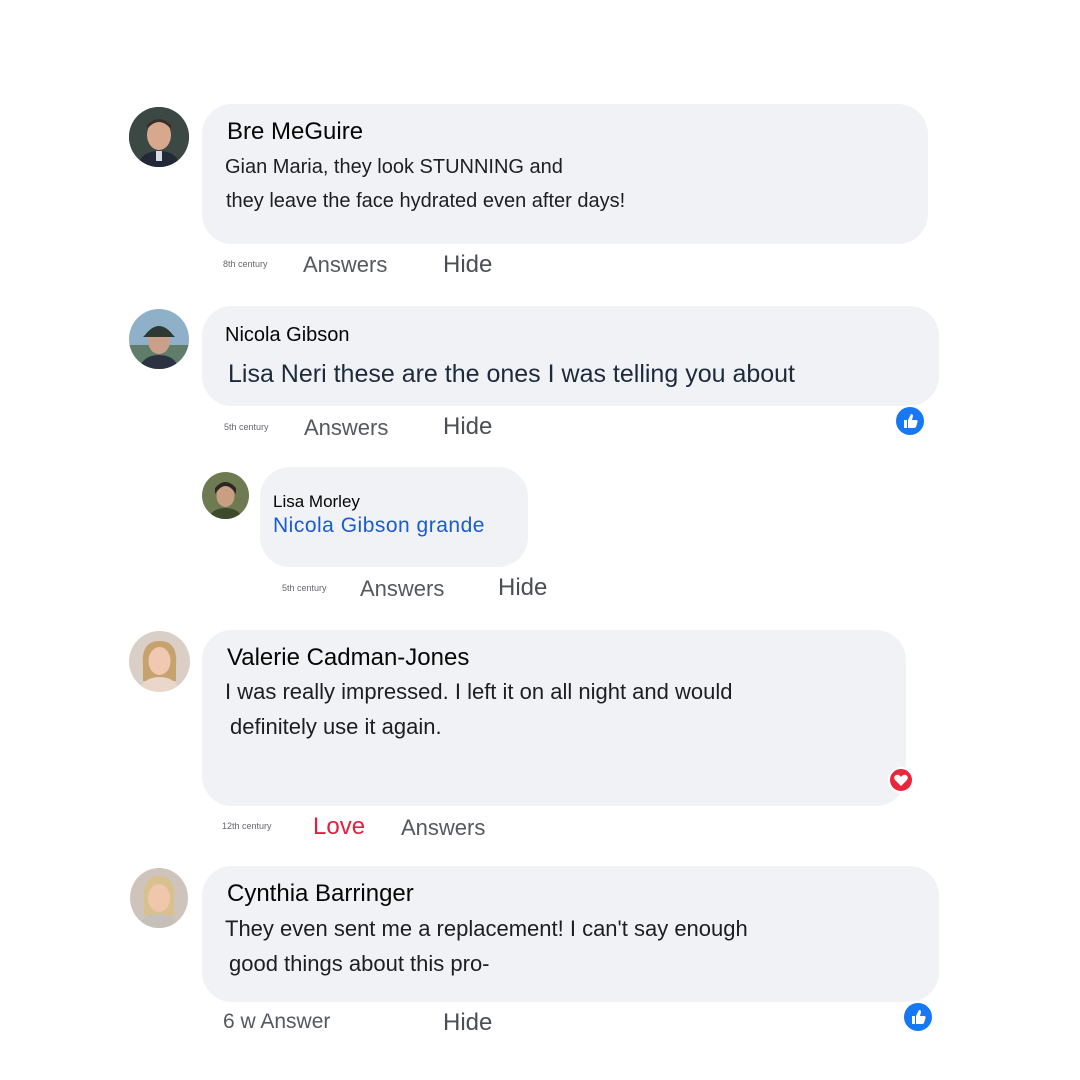  I want to click on comment-text-line: Gian Maria, they look STUNNING and, so click(394, 167).